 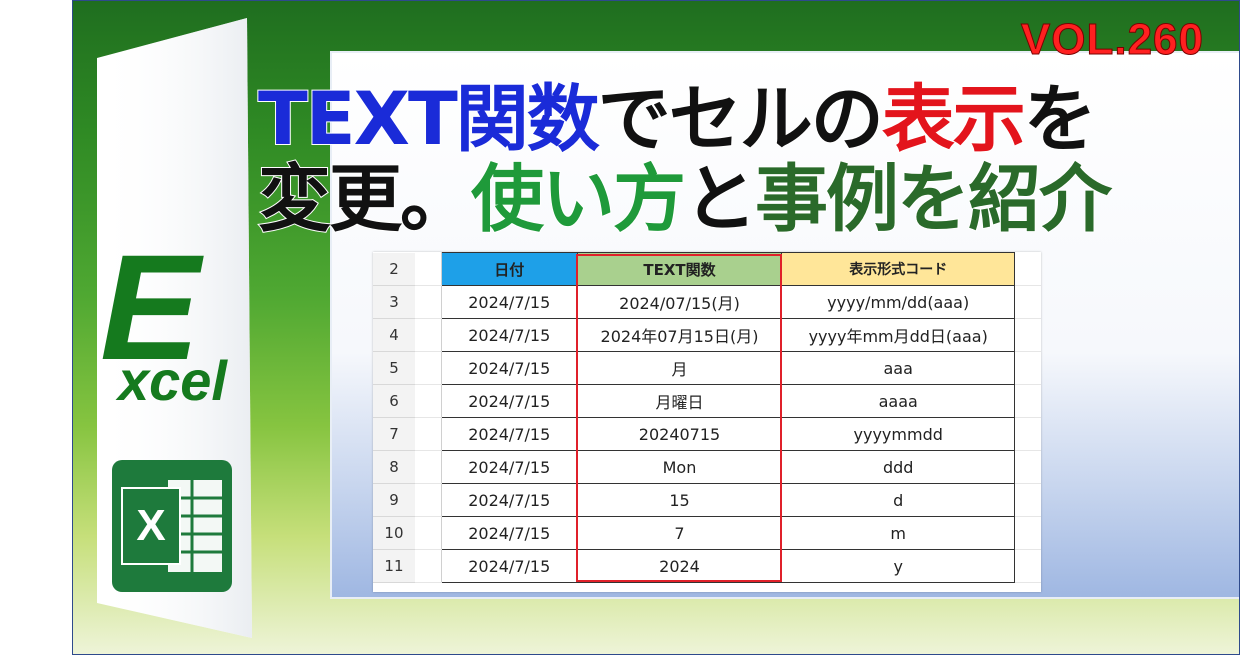 What do you see at coordinates (679, 500) in the screenshot?
I see `text-function-cell: 15` at bounding box center [679, 500].